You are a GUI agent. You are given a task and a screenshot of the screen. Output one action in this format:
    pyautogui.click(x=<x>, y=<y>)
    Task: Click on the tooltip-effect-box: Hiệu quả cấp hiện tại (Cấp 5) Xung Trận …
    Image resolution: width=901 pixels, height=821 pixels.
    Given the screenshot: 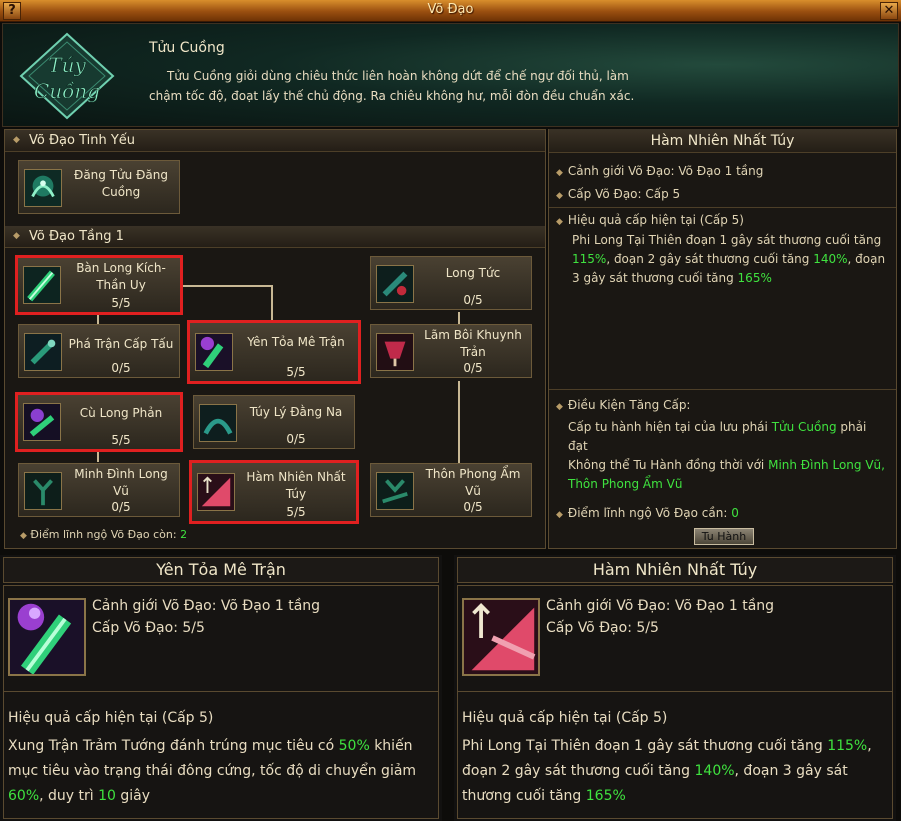 What is the action you would take?
    pyautogui.click(x=221, y=755)
    